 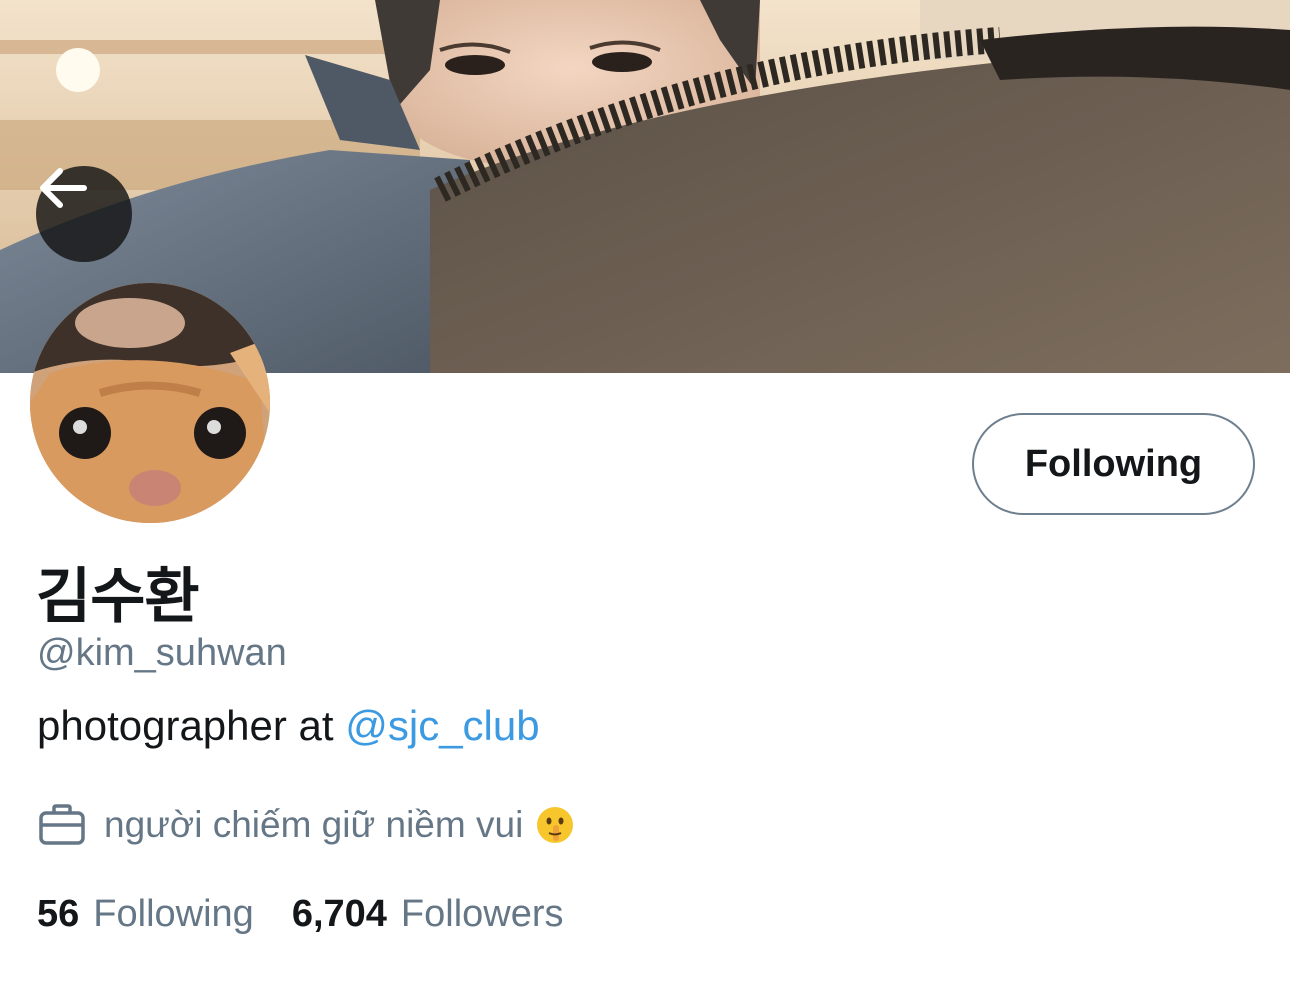 I want to click on avatar, so click(x=150, y=403).